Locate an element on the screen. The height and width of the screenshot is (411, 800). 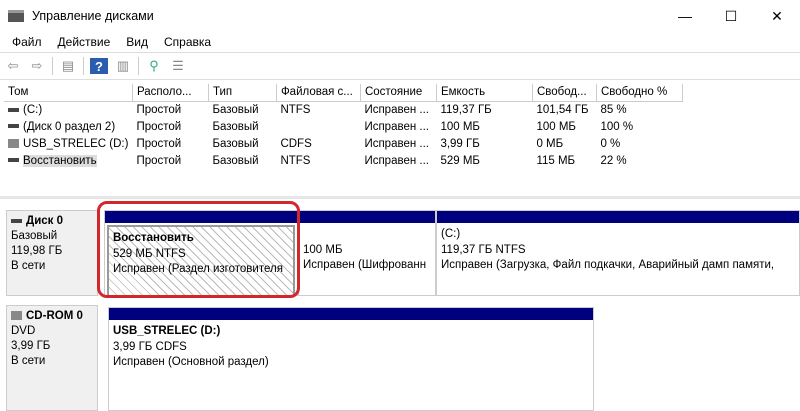
toolbar: ⇦ ⇨ ▤ ? ▥ ⚲ ☰ is located at coordinates (400, 66).